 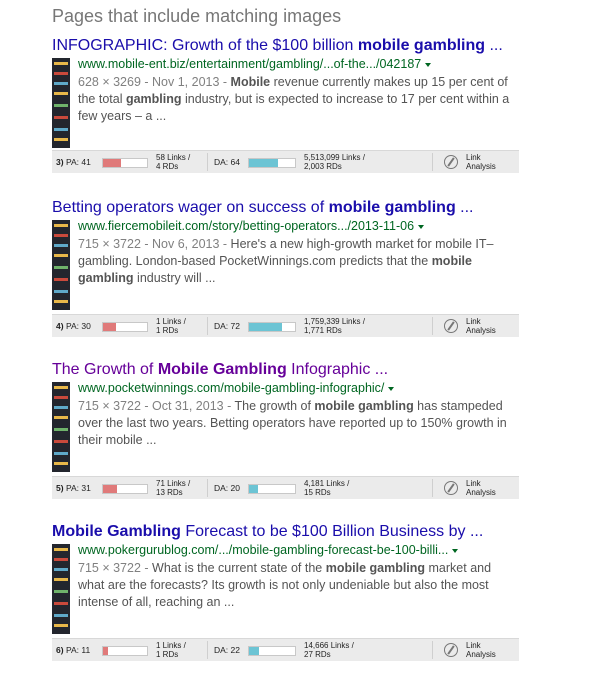 I want to click on domain-authority-label: DA: 72, so click(x=227, y=326).